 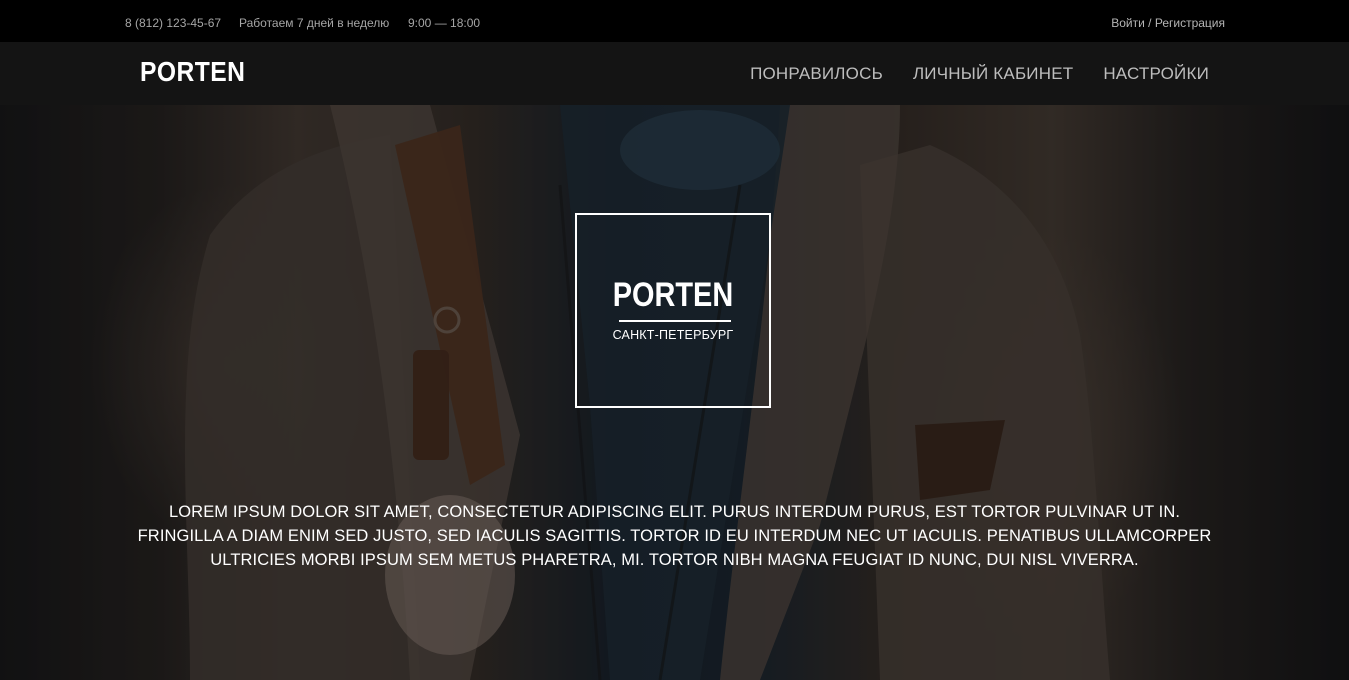 I want to click on nav-favorites: ПОНРАВИЛОСЬ, so click(x=816, y=74).